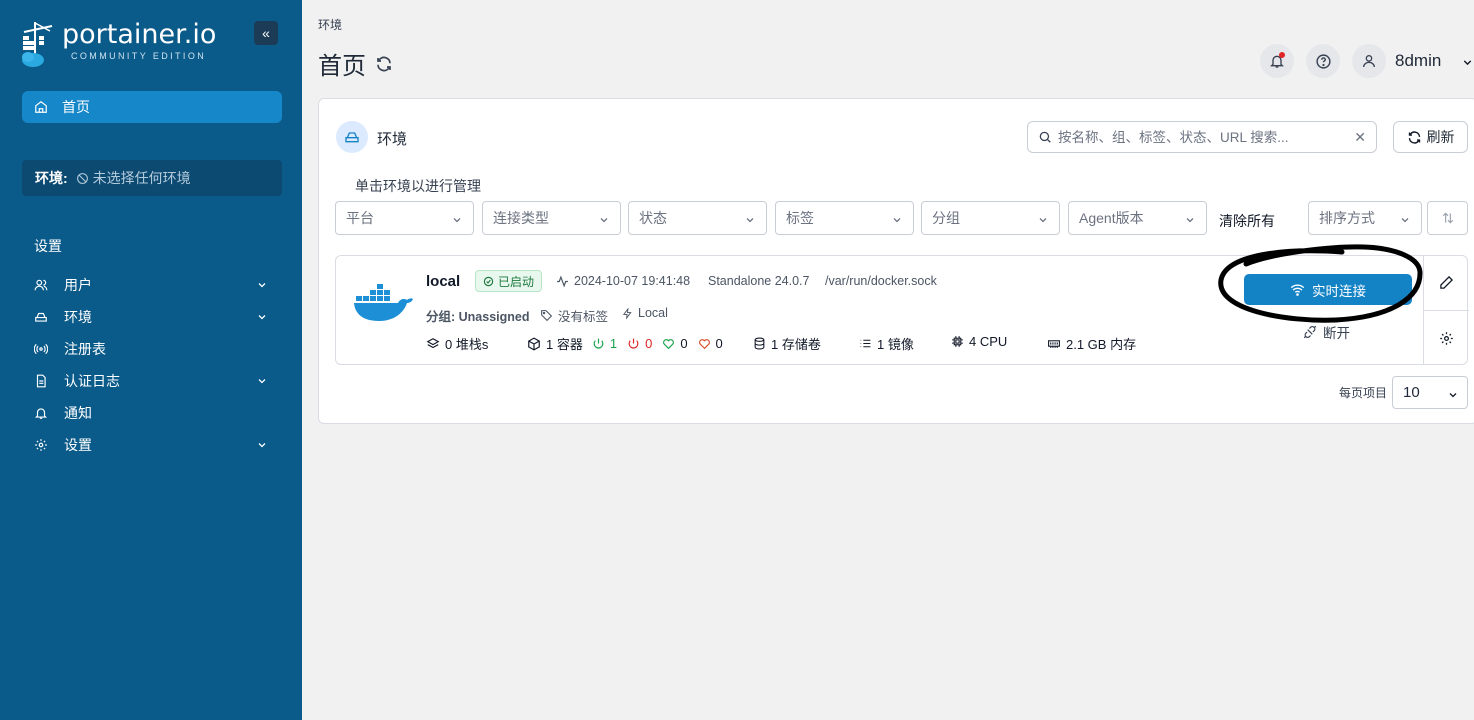  What do you see at coordinates (41, 445) in the screenshot?
I see `gear-icon` at bounding box center [41, 445].